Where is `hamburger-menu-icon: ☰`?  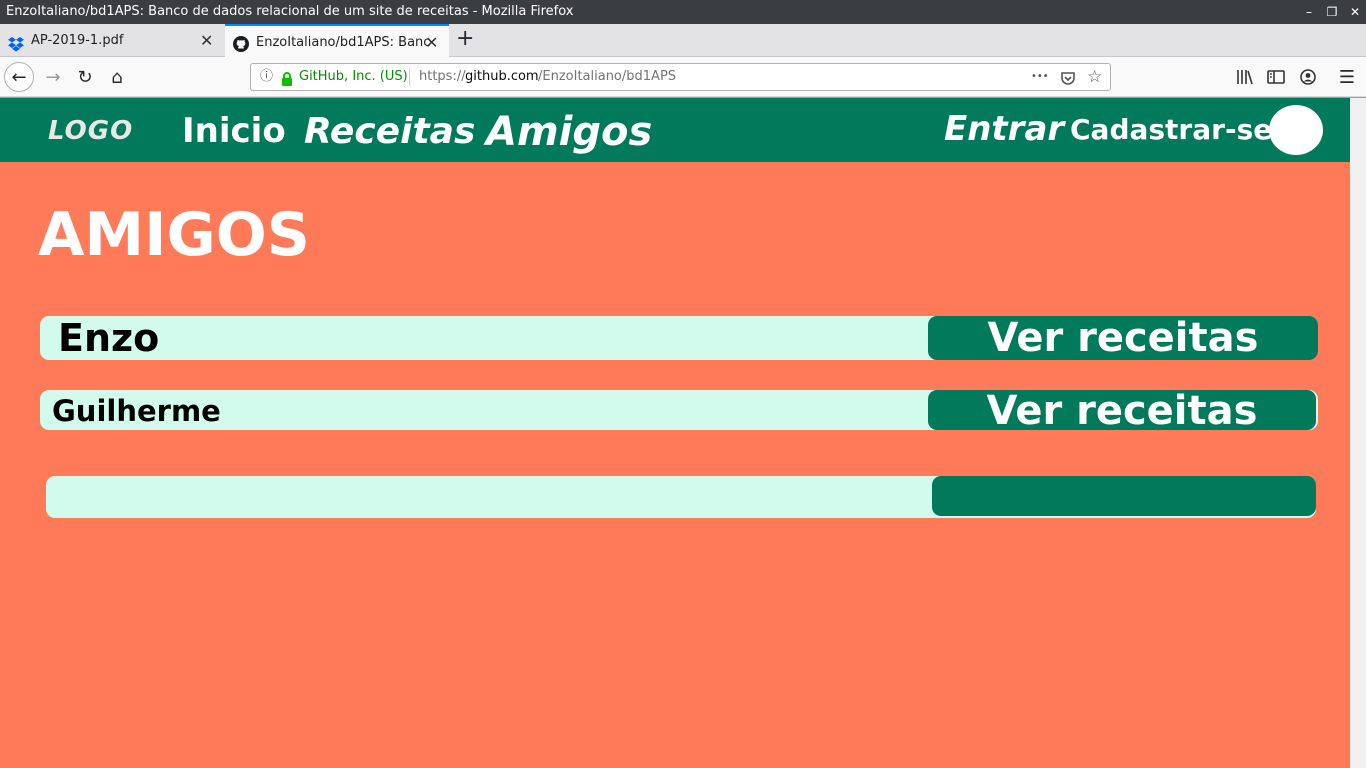 hamburger-menu-icon: ☰ is located at coordinates (1347, 77).